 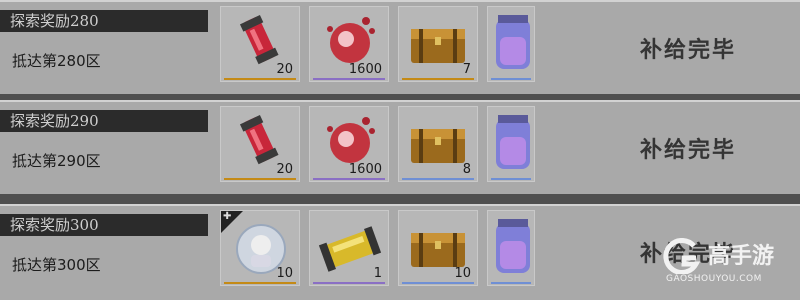 What do you see at coordinates (466, 69) in the screenshot?
I see `item-quantity: 7` at bounding box center [466, 69].